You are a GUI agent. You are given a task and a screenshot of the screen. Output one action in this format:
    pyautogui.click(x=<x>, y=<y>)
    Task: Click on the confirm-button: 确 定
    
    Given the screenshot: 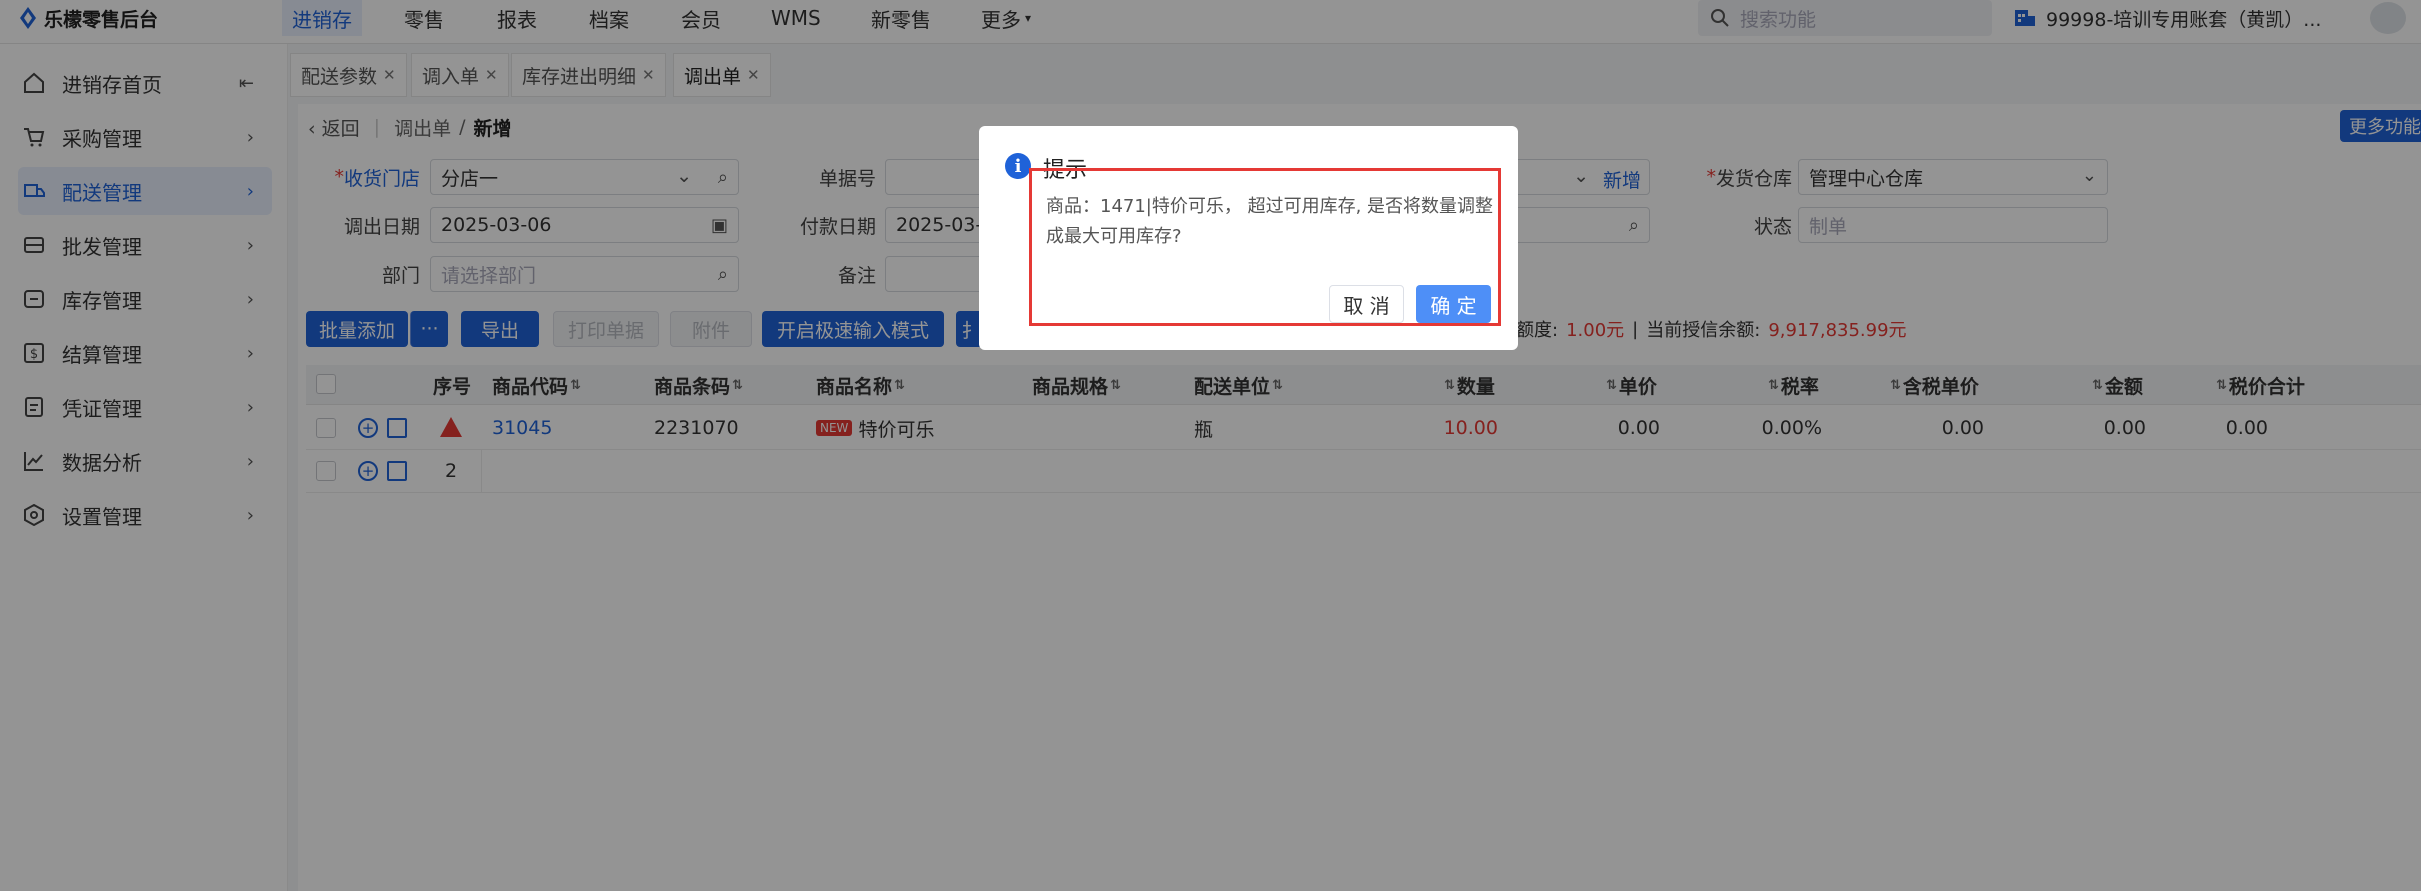 What is the action you would take?
    pyautogui.click(x=1453, y=304)
    